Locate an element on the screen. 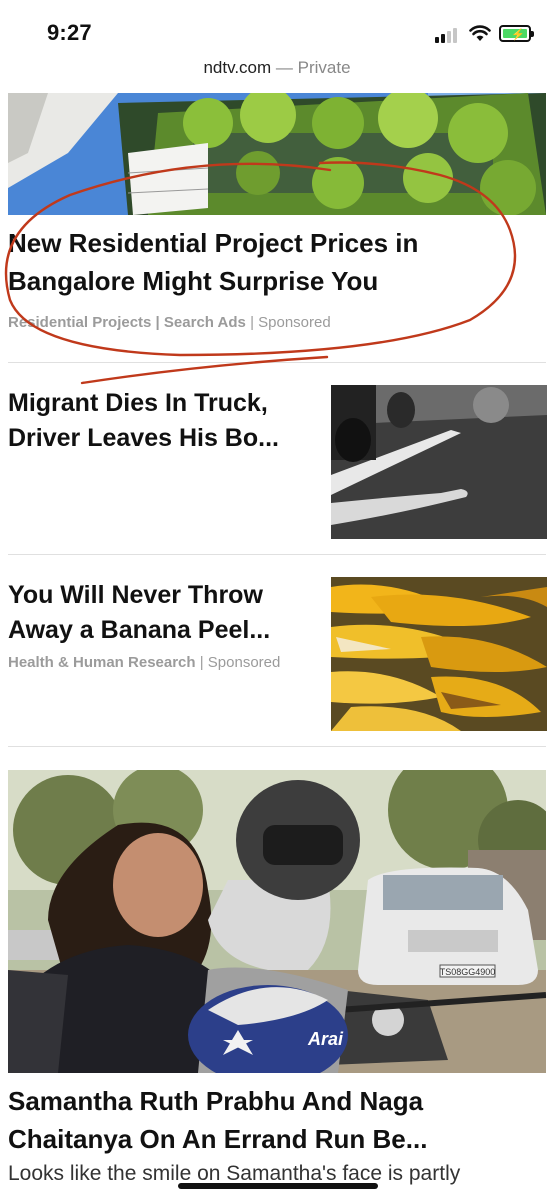 The height and width of the screenshot is (1200, 554). article-image-banana is located at coordinates (439, 654).